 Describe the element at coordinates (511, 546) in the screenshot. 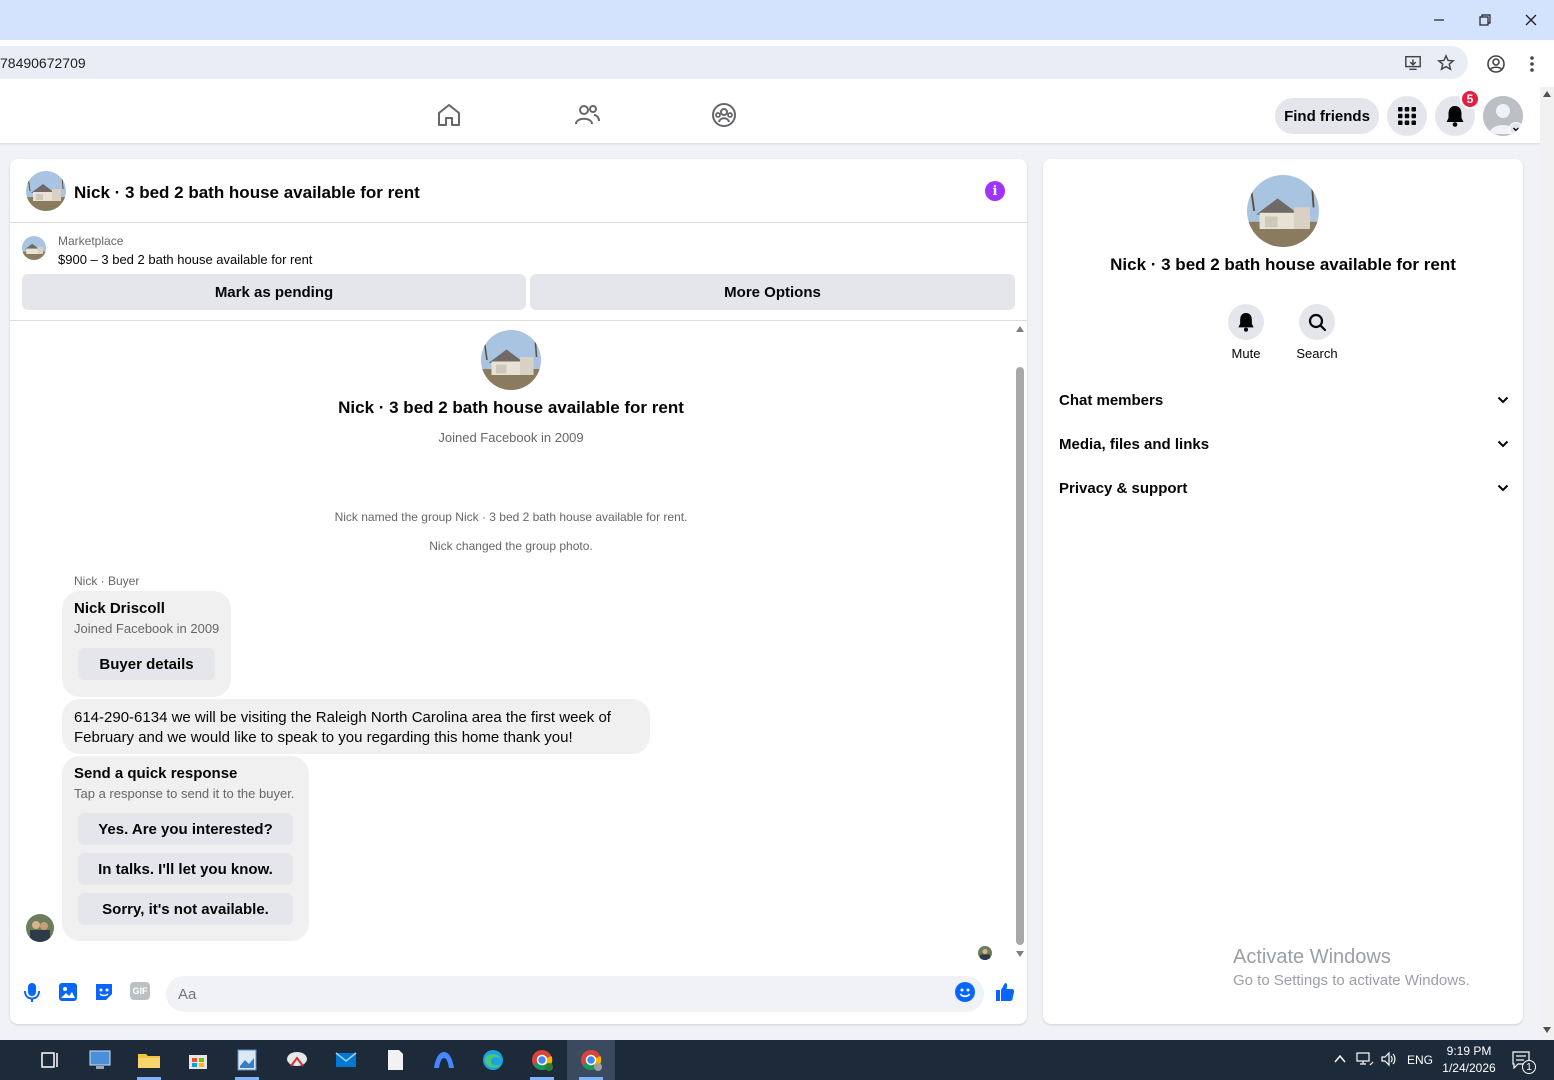

I see `group-event-photo: Nick changed the group photo.` at that location.